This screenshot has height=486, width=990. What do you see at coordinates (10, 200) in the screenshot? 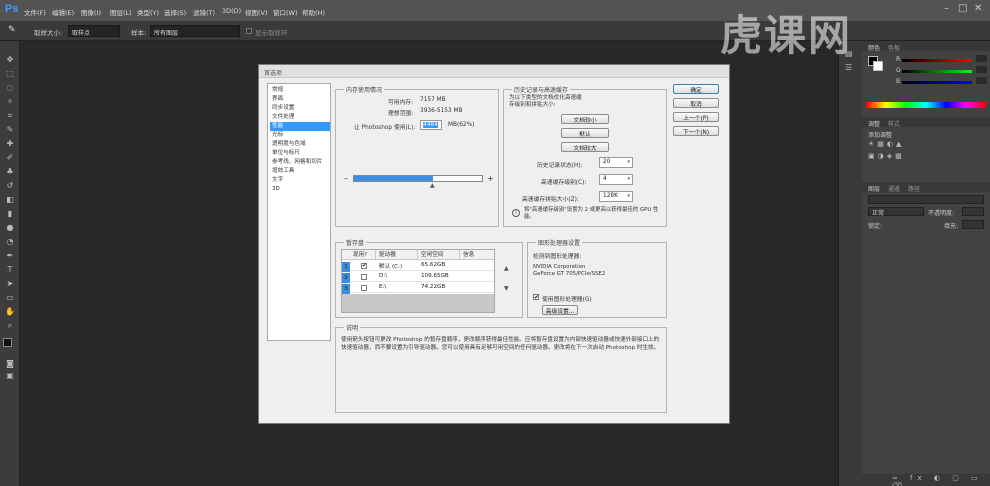
I see `eraser-tool-icon: ◧` at bounding box center [10, 200].